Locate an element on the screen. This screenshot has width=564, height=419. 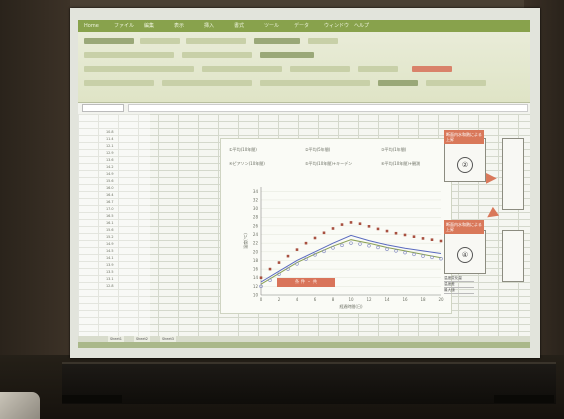
cell-value: 16.7 is located at coordinates (110, 202).